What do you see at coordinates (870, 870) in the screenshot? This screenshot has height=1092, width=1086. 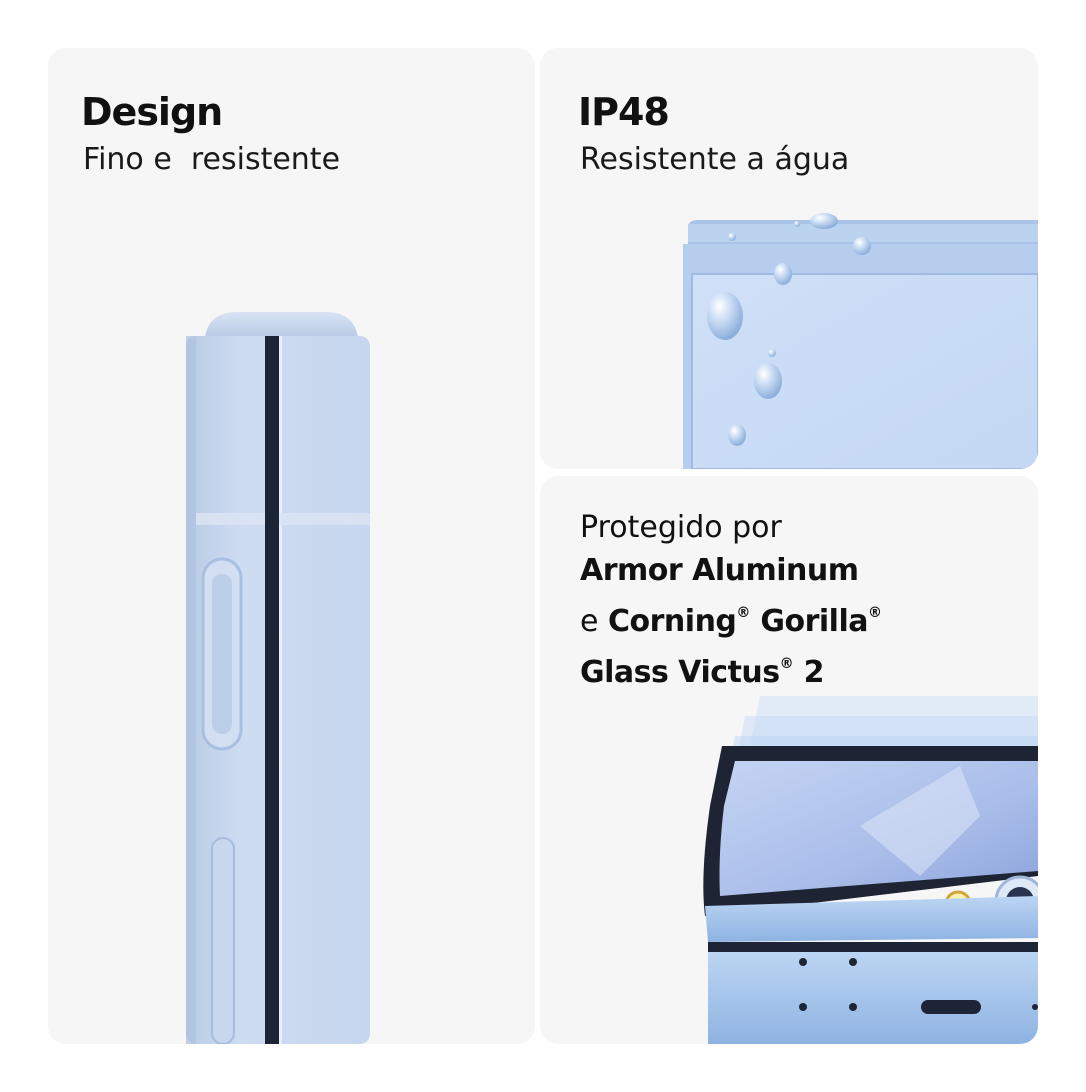 I see `phone-glass-layers-image` at bounding box center [870, 870].